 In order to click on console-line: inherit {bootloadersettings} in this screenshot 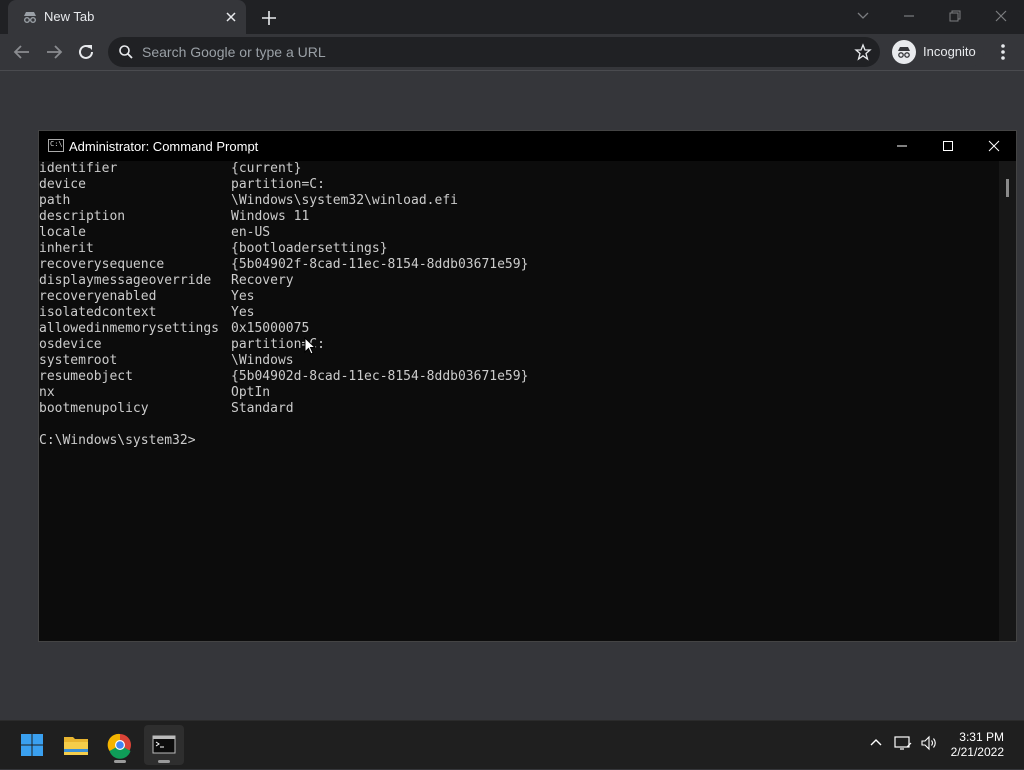, I will do `click(519, 249)`.